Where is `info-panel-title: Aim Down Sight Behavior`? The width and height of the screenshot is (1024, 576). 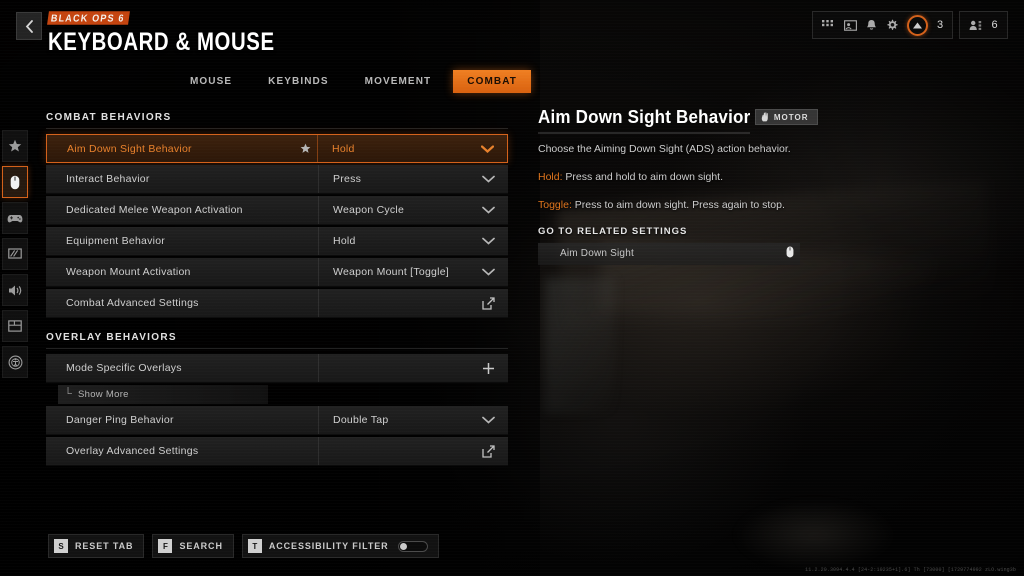
info-panel-title: Aim Down Sight Behavior is located at coordinates (644, 120).